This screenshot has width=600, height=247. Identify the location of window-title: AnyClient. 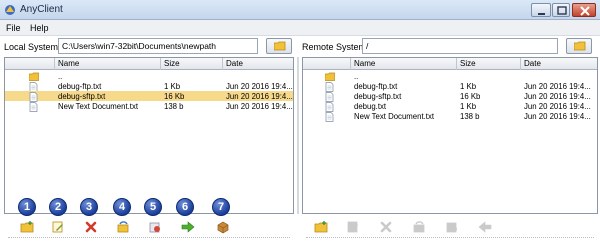
(41, 9).